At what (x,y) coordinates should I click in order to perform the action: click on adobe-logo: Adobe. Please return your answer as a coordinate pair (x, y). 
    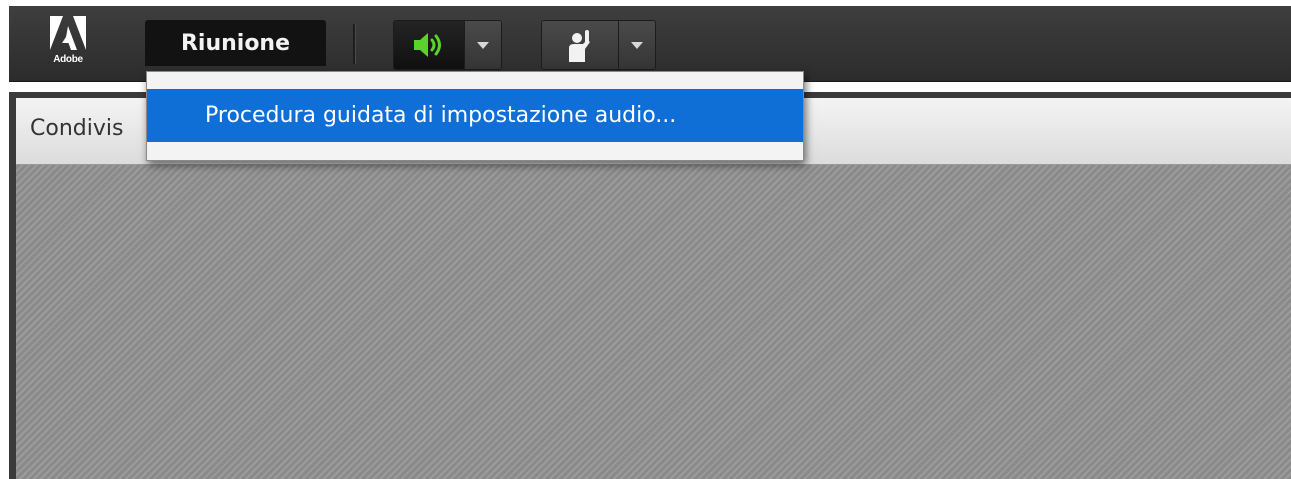
    Looking at the image, I should click on (68, 45).